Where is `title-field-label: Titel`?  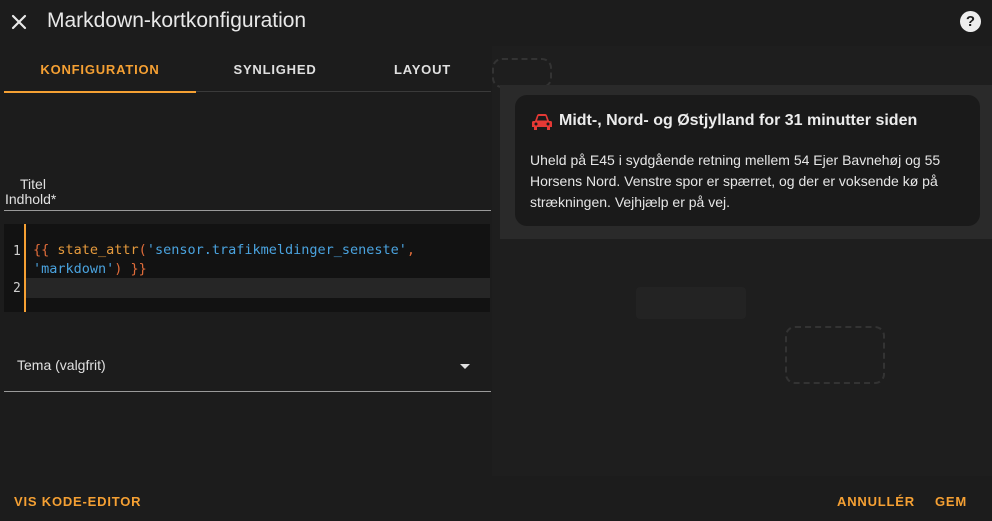 title-field-label: Titel is located at coordinates (33, 184).